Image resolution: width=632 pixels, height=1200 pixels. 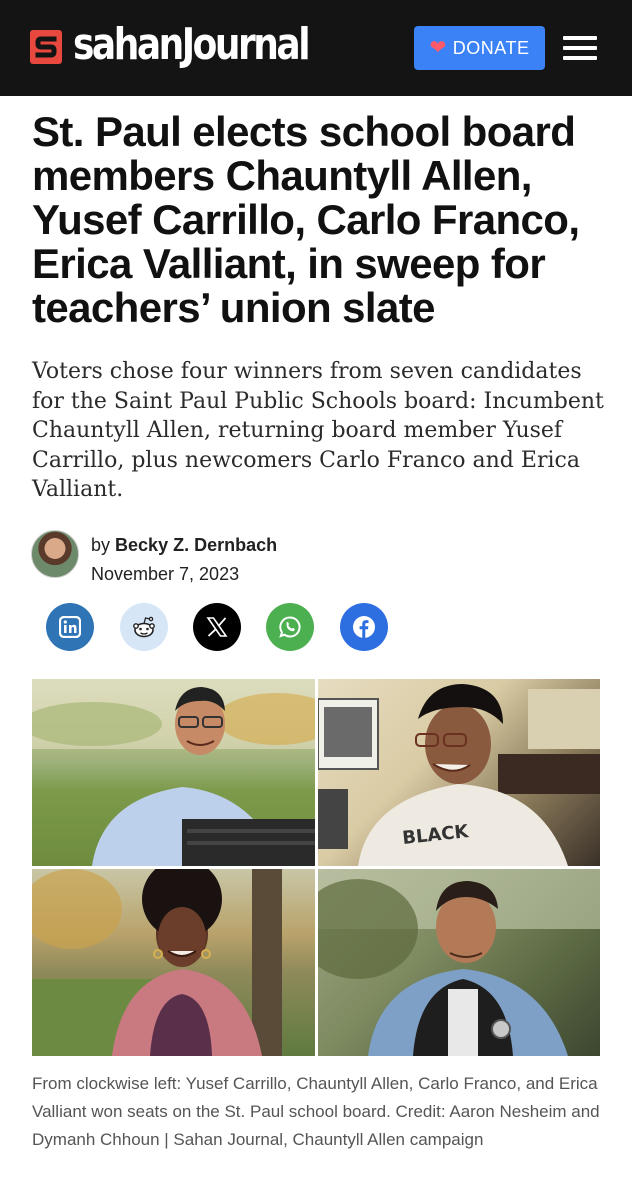 I want to click on x-share-button, so click(x=217, y=627).